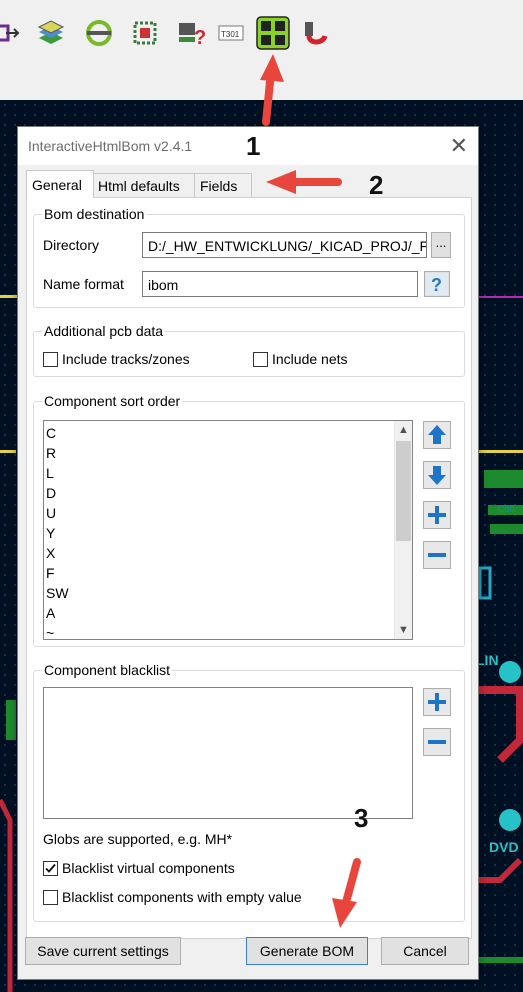  What do you see at coordinates (273, 33) in the screenshot?
I see `interactive-html-bom-icon` at bounding box center [273, 33].